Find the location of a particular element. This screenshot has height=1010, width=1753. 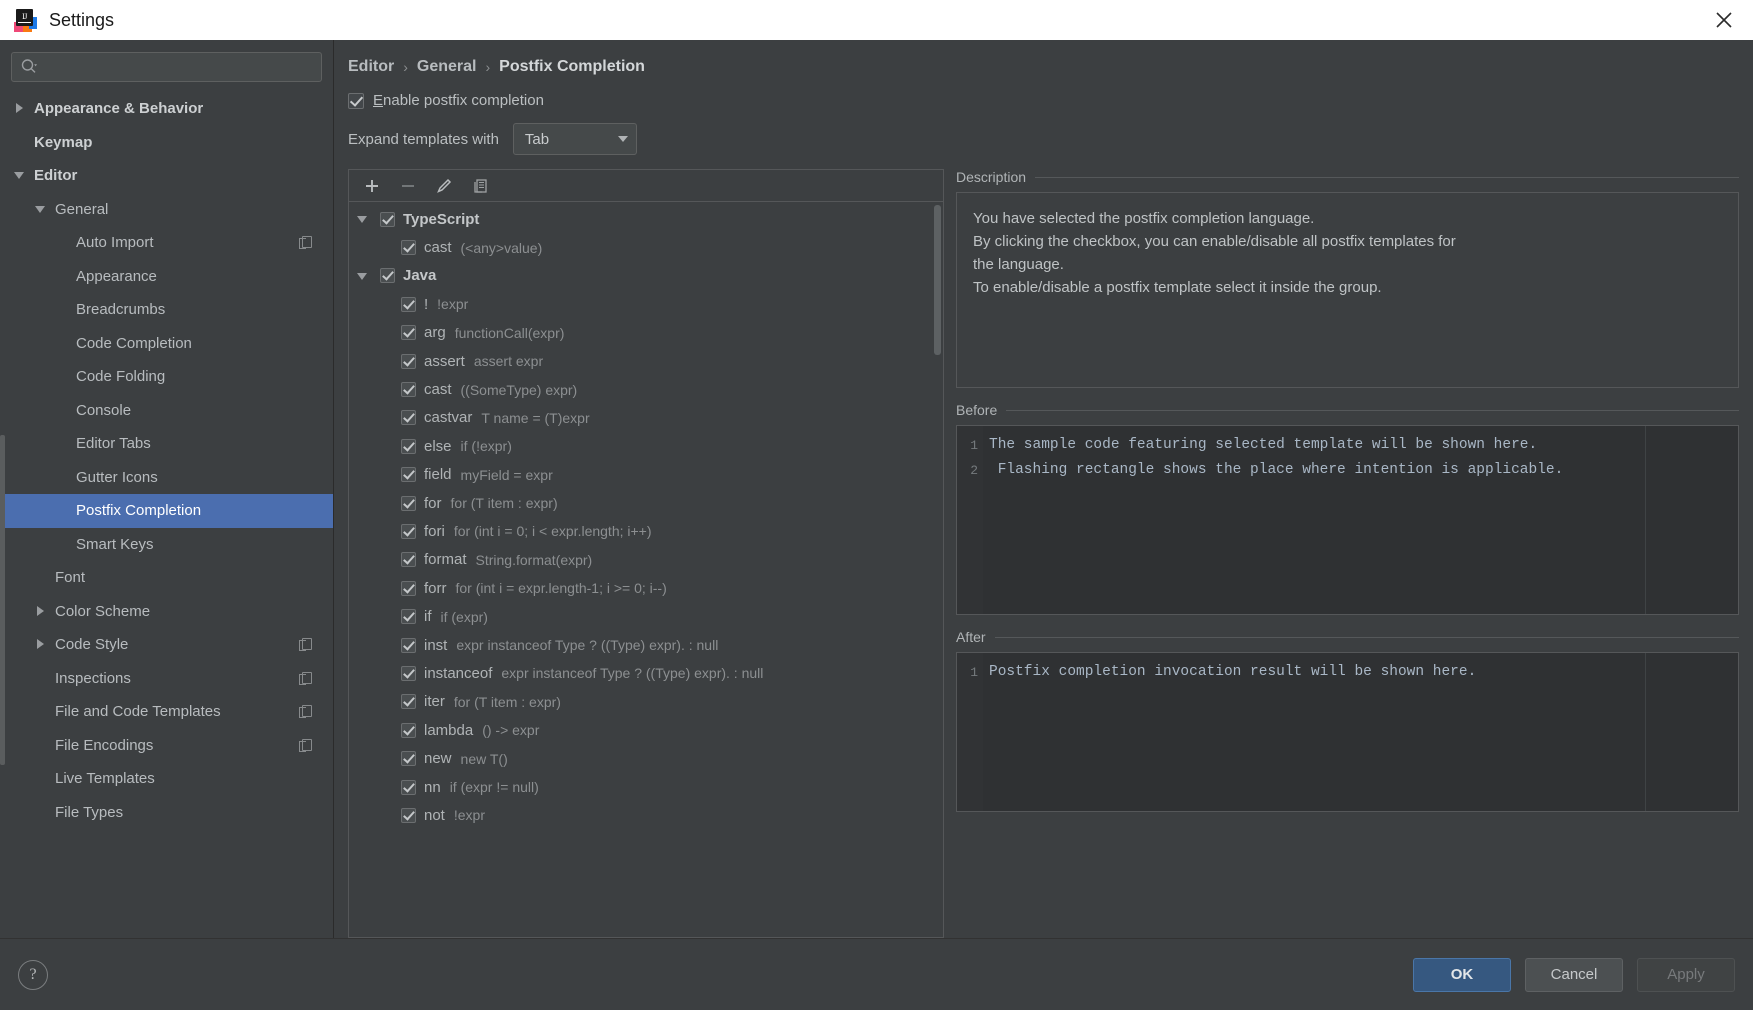

sidebar-item-code-style: Code Style is located at coordinates (166, 645).